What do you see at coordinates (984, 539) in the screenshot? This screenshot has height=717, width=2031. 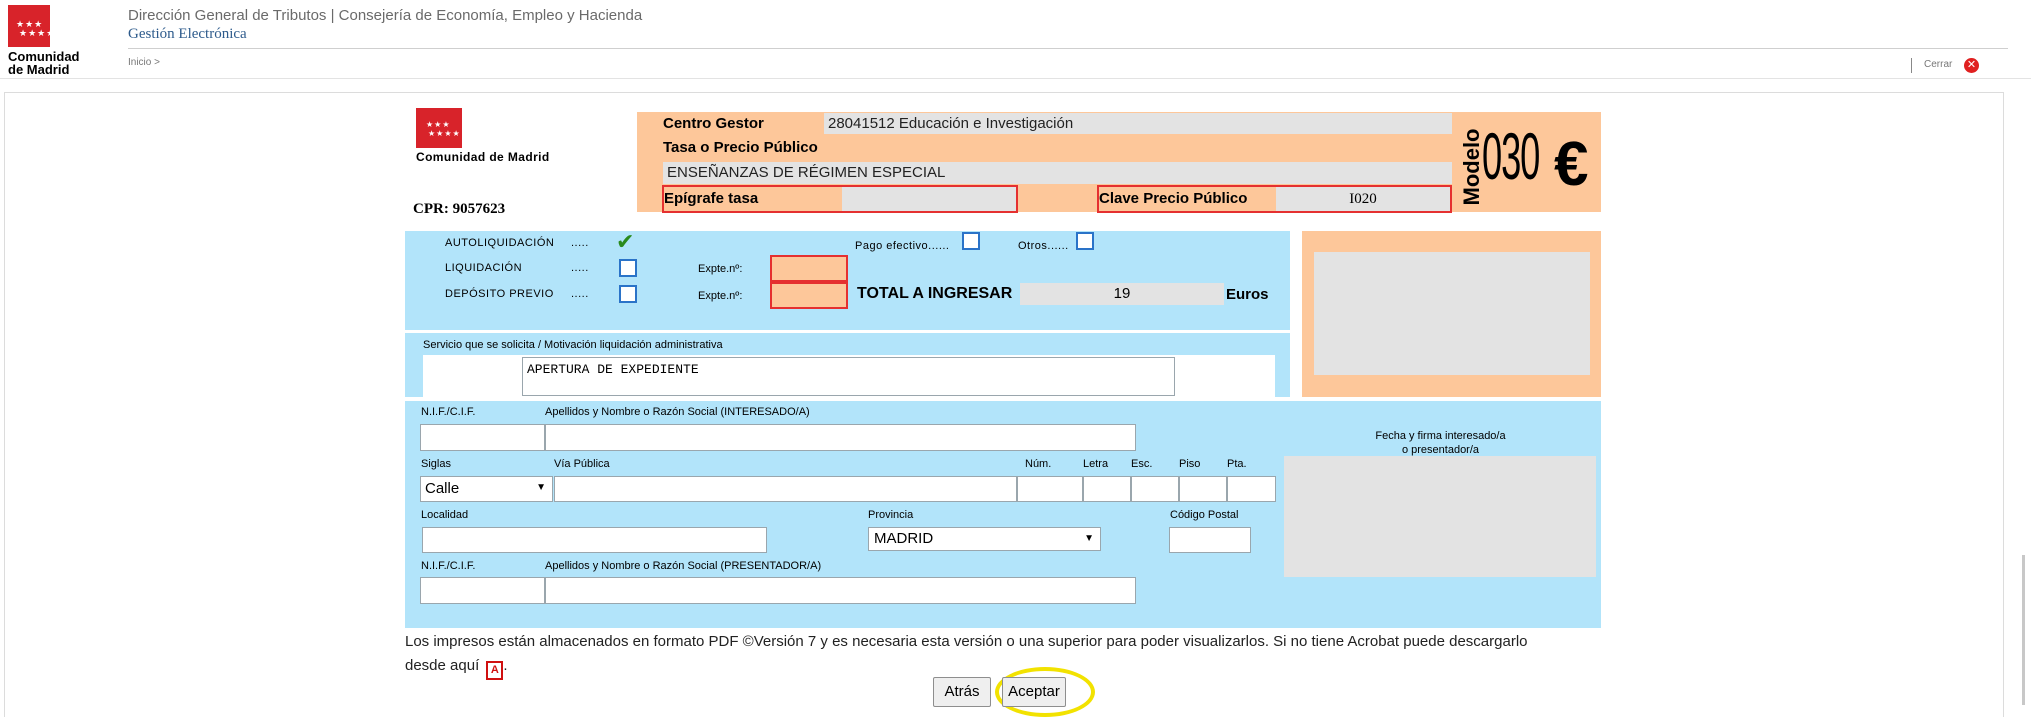 I see `provincia-select: MADRID ▼` at bounding box center [984, 539].